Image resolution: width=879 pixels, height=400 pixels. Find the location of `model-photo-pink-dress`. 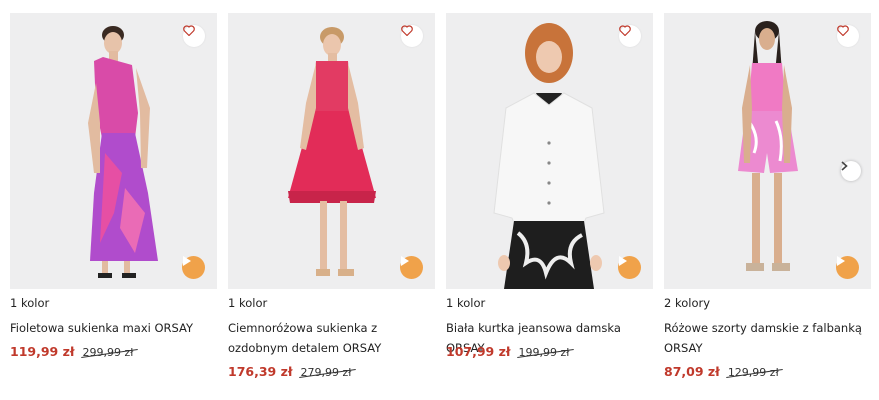

model-photo-pink-dress is located at coordinates (332, 151).